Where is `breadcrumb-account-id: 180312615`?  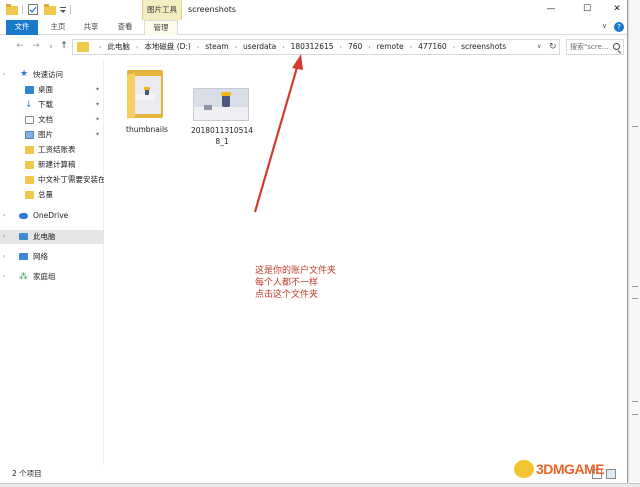 breadcrumb-account-id: 180312615 is located at coordinates (312, 47).